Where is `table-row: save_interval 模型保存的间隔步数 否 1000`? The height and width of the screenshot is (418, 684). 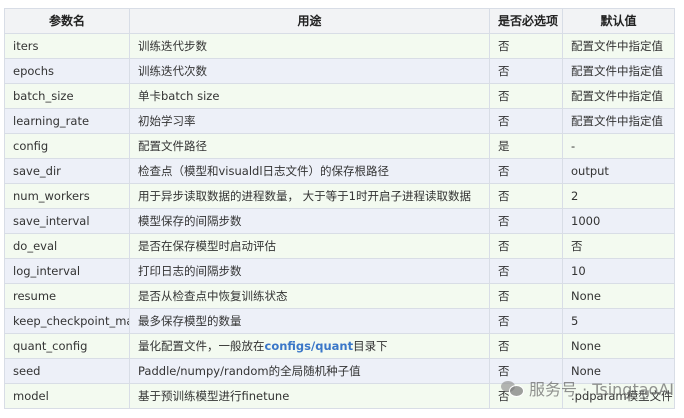 table-row: save_interval 模型保存的间隔步数 否 1000 is located at coordinates (339, 221).